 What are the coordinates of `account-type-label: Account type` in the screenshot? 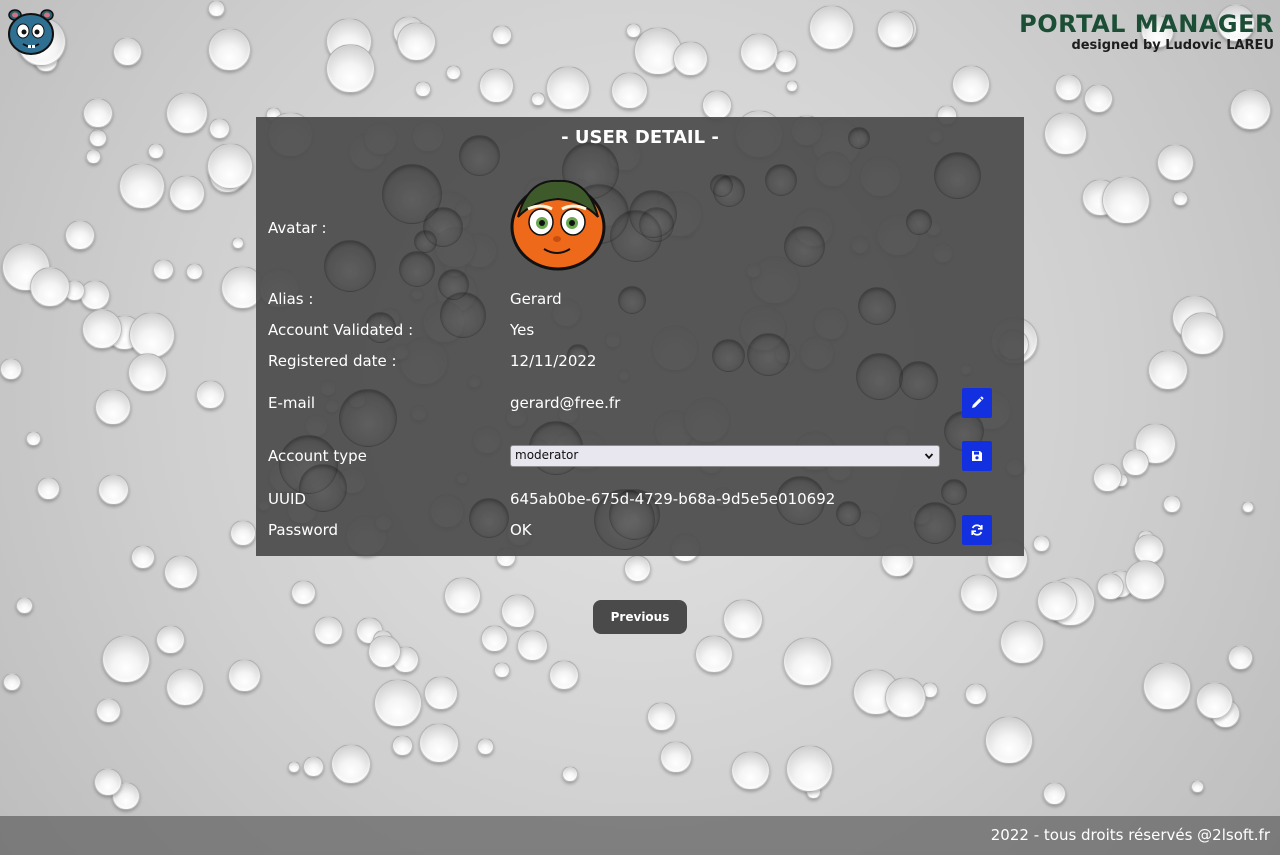 It's located at (317, 456).